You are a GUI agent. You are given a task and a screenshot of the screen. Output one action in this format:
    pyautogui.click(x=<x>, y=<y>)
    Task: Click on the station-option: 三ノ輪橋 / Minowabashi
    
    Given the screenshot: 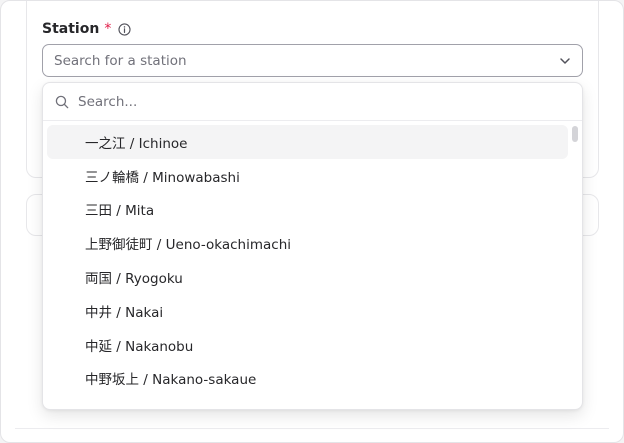 What is the action you would take?
    pyautogui.click(x=307, y=176)
    